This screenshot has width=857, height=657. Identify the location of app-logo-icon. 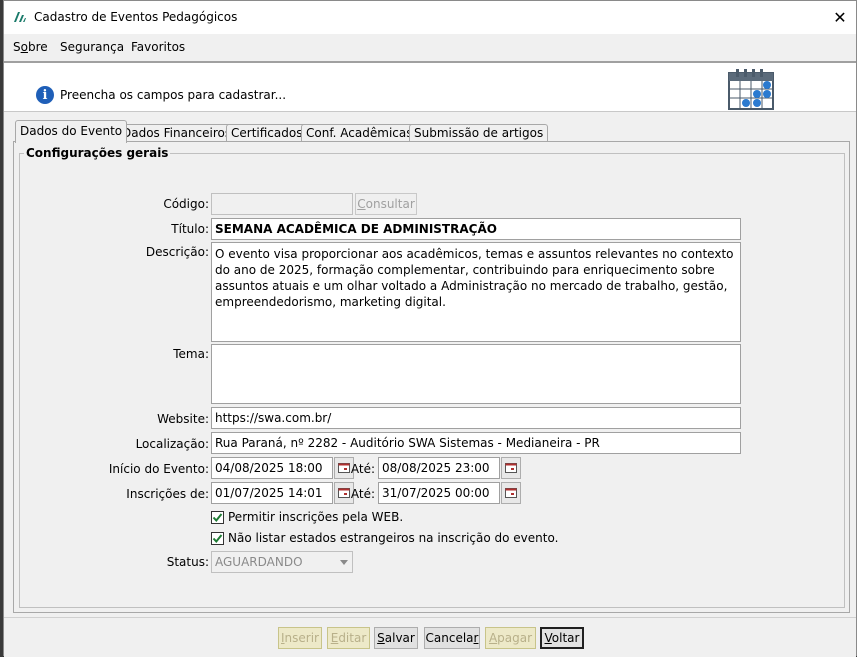
(20, 17).